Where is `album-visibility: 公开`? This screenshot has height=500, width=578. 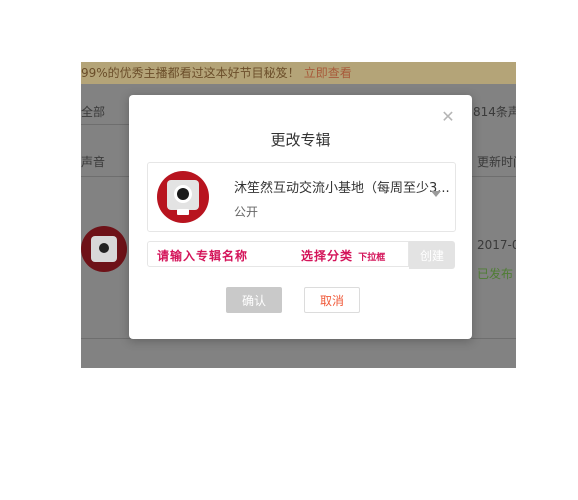
album-visibility: 公开 is located at coordinates (246, 212).